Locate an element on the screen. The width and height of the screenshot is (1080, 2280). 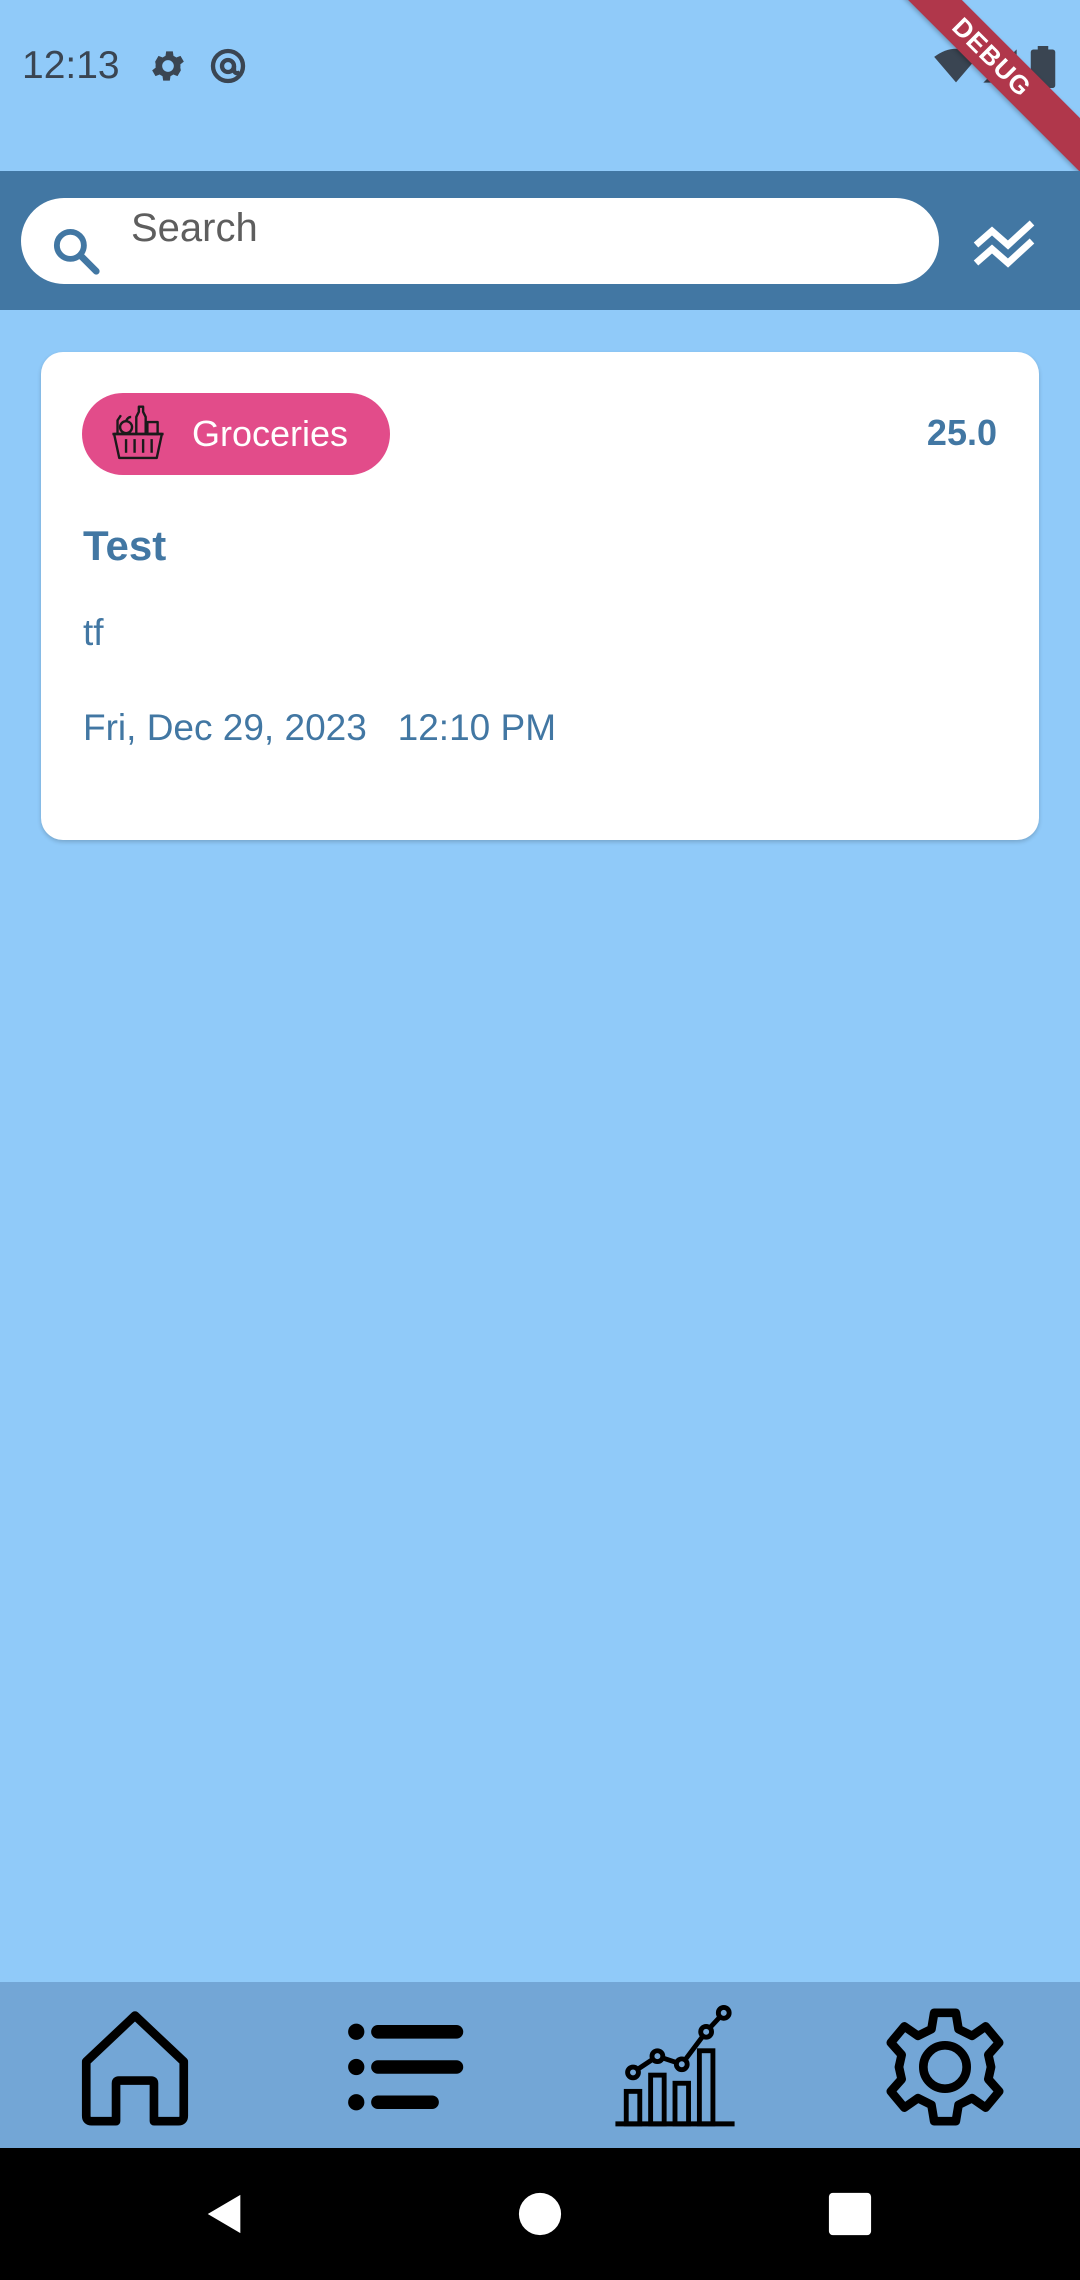
statistics-chart-icon is located at coordinates (675, 2067).